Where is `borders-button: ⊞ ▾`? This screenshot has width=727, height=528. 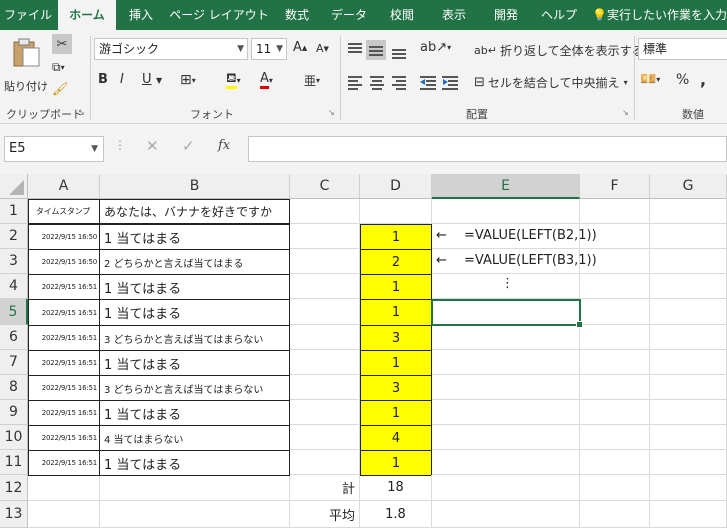 borders-button: ⊞ ▾ is located at coordinates (188, 80).